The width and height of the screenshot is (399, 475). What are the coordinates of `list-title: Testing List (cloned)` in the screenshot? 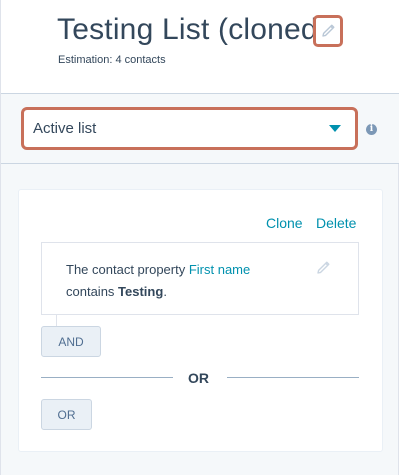 It's located at (192, 29).